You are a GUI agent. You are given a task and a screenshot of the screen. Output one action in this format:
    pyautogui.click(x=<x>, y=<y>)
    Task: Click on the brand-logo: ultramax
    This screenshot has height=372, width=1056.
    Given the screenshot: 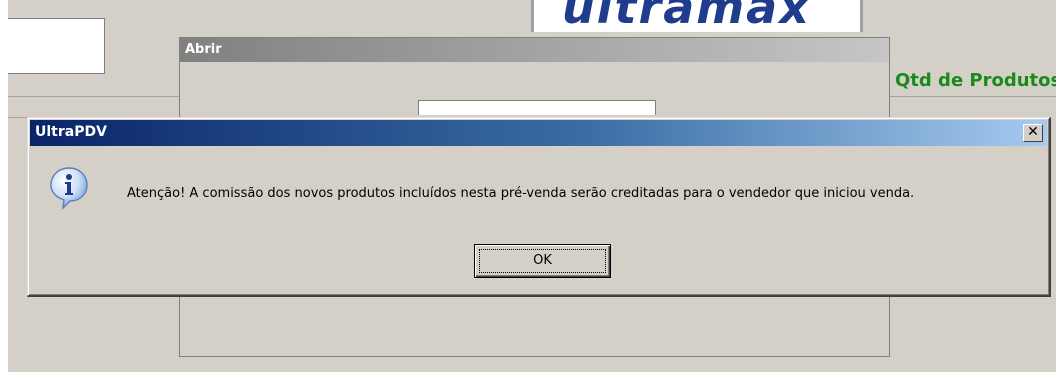 What is the action you would take?
    pyautogui.click(x=697, y=16)
    